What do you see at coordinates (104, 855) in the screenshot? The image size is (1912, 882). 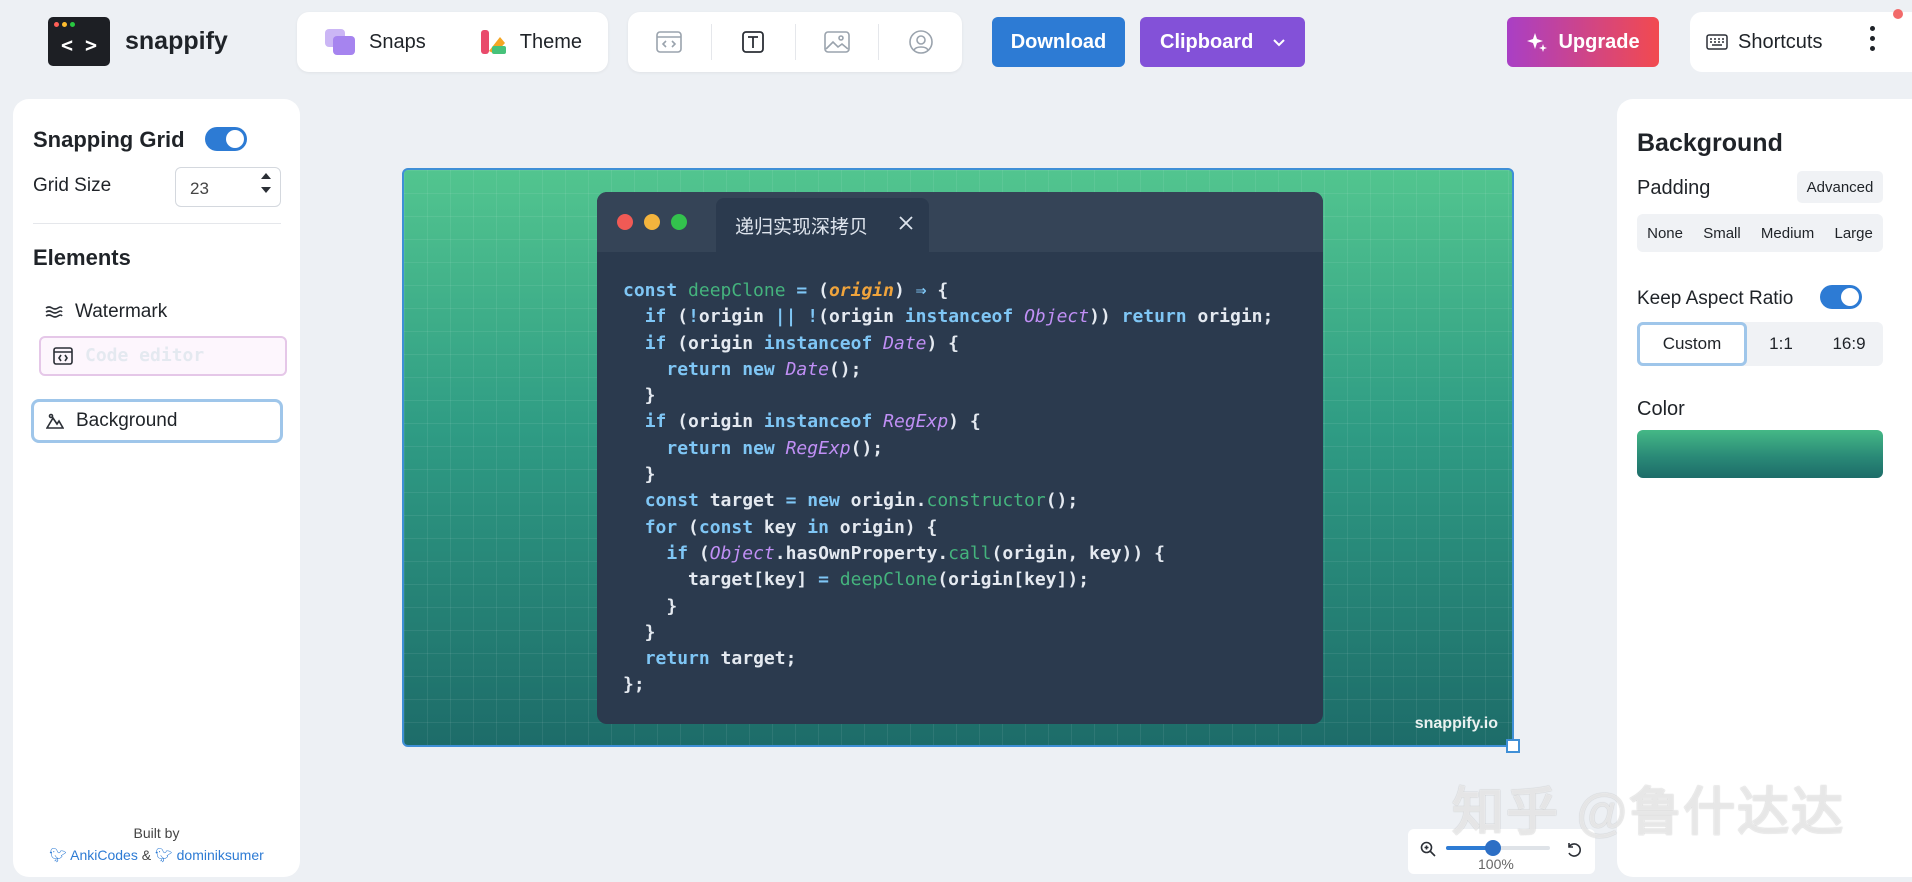 I see `author-link-ankicodes: AnkiCodes` at bounding box center [104, 855].